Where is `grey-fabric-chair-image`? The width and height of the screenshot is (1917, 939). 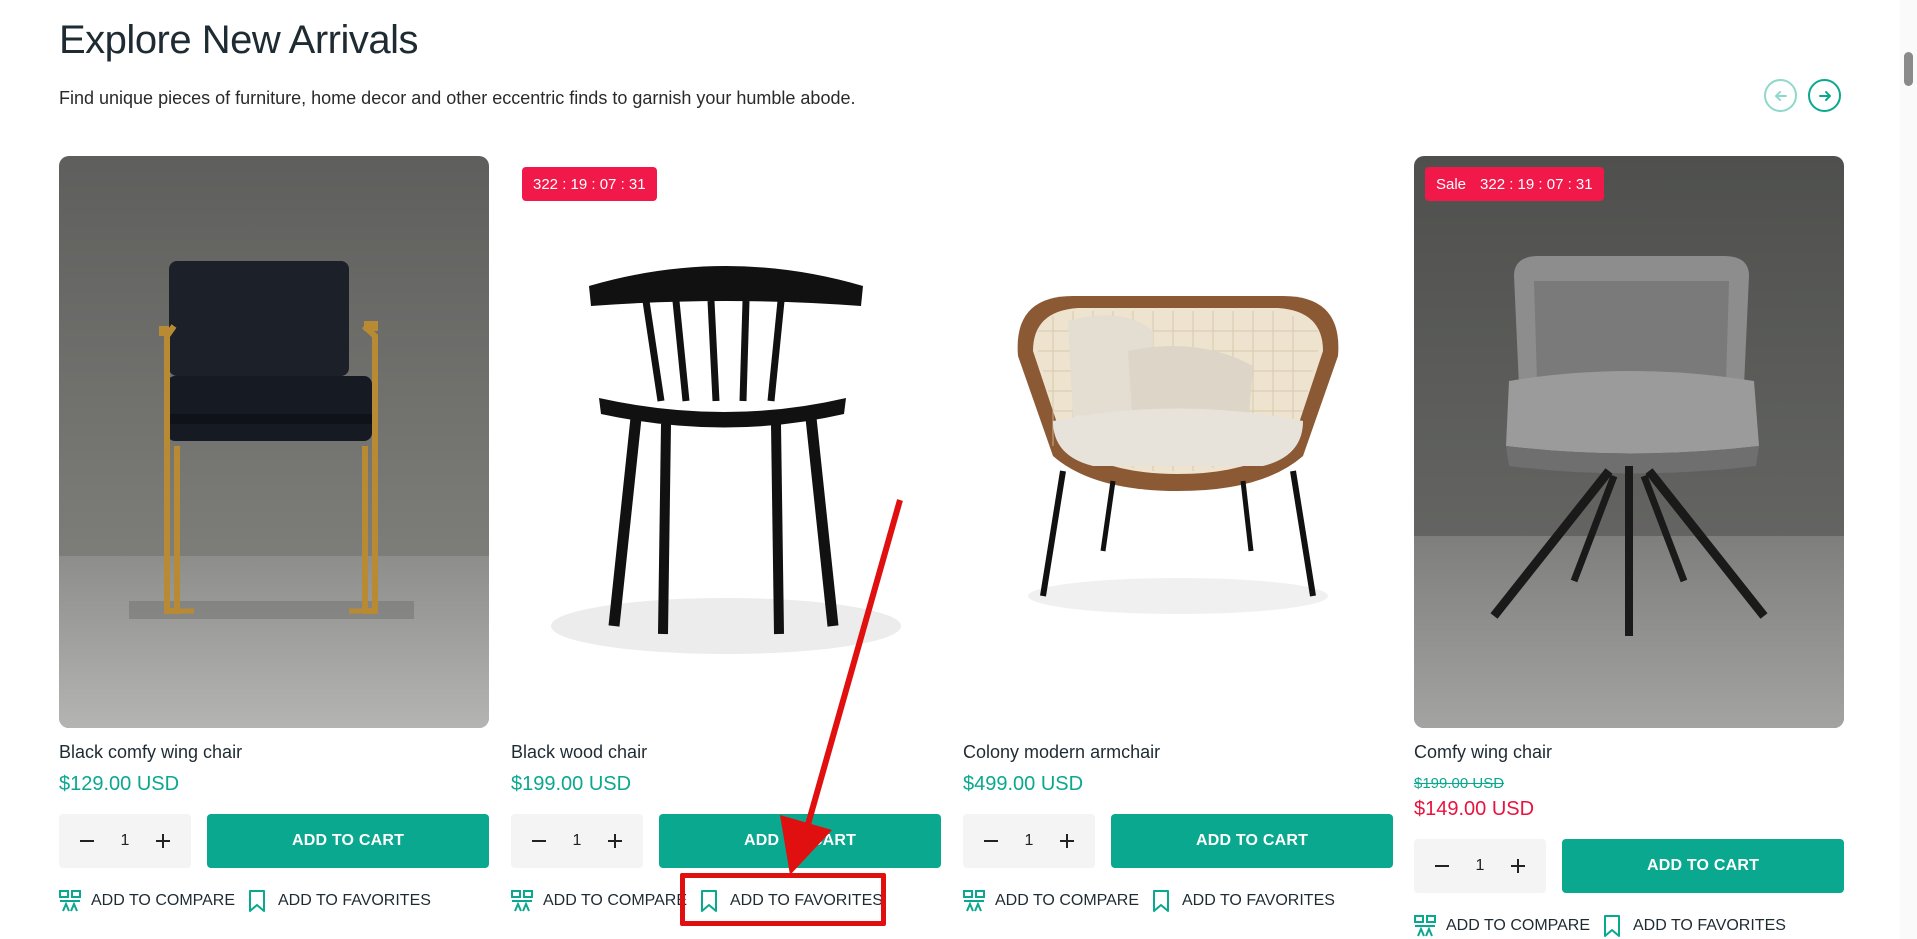 grey-fabric-chair-image is located at coordinates (1629, 442).